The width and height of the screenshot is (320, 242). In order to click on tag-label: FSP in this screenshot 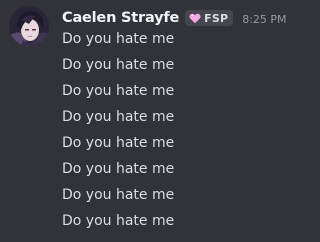, I will do `click(216, 18)`.